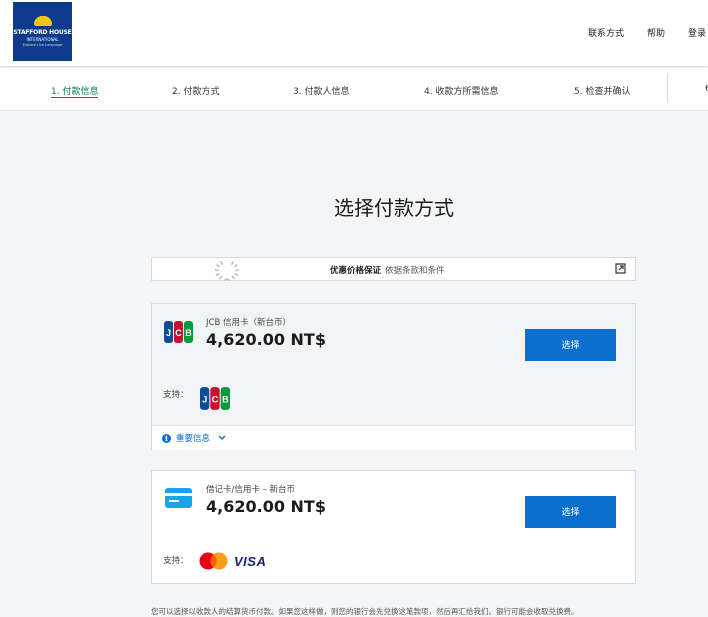 The image size is (708, 617). What do you see at coordinates (42, 45) in the screenshot?
I see `logo-tagline: Explore.Live.Language` at bounding box center [42, 45].